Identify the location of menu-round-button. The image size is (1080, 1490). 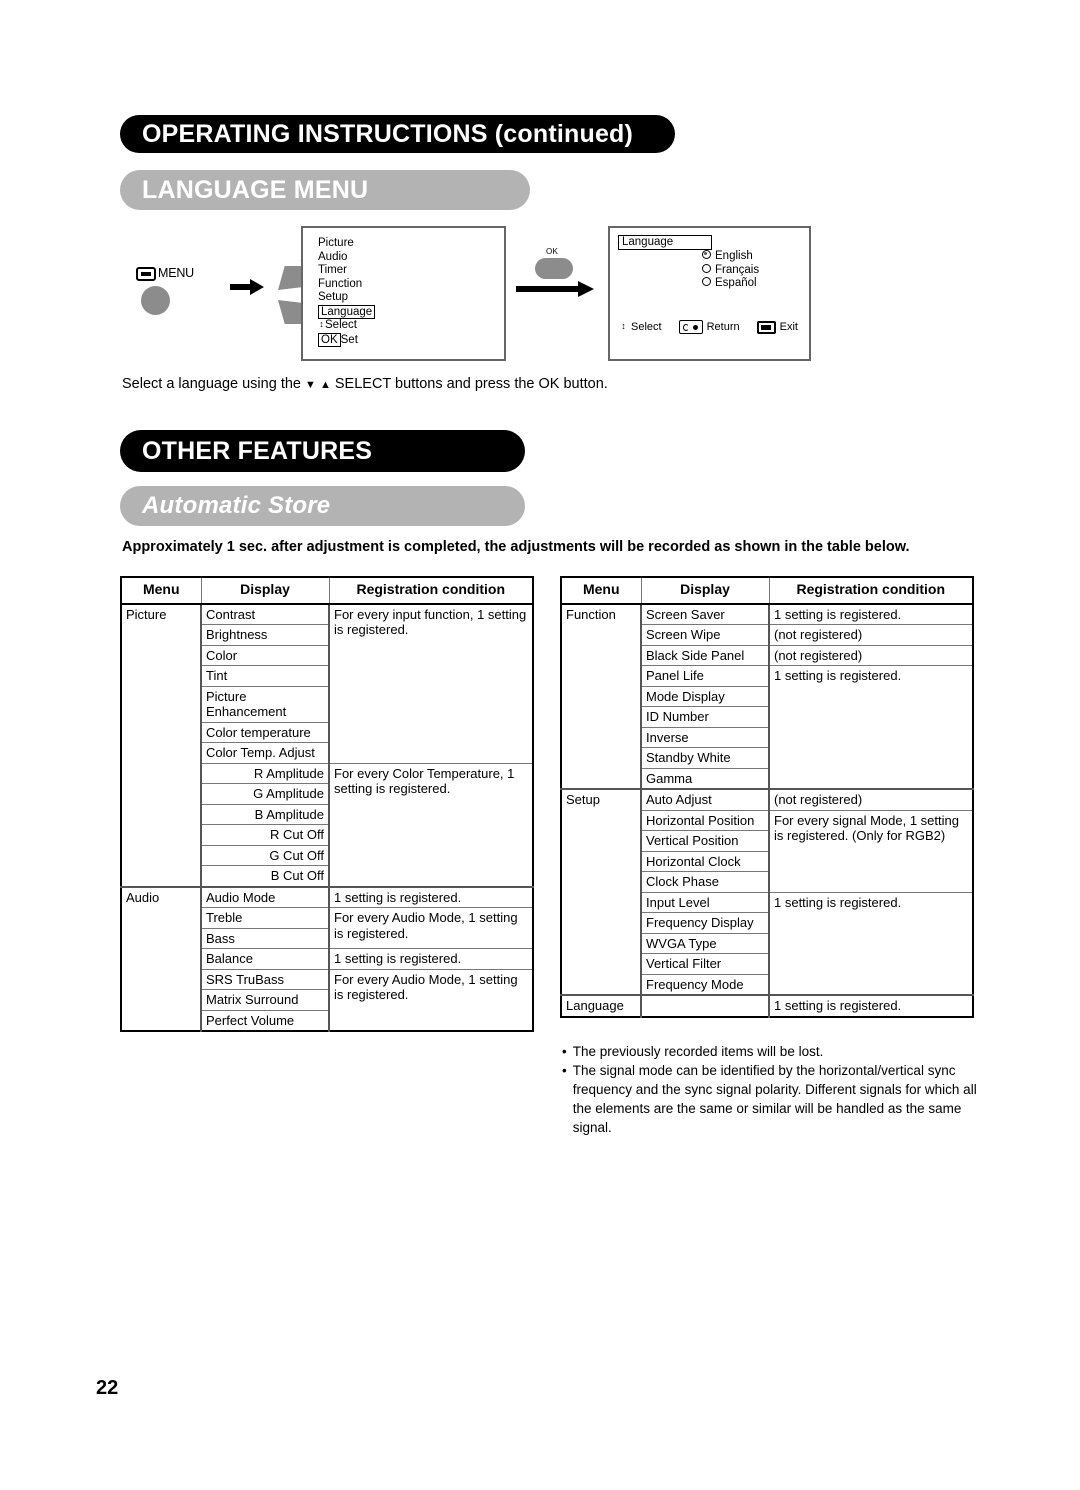
(155, 300).